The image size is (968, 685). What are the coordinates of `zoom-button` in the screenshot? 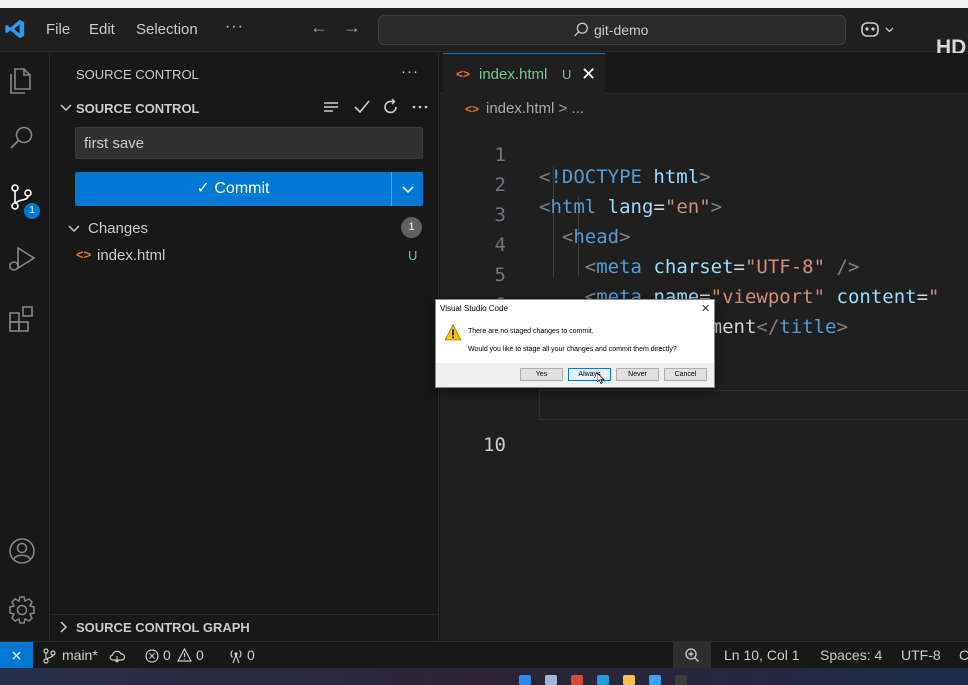 It's located at (692, 655).